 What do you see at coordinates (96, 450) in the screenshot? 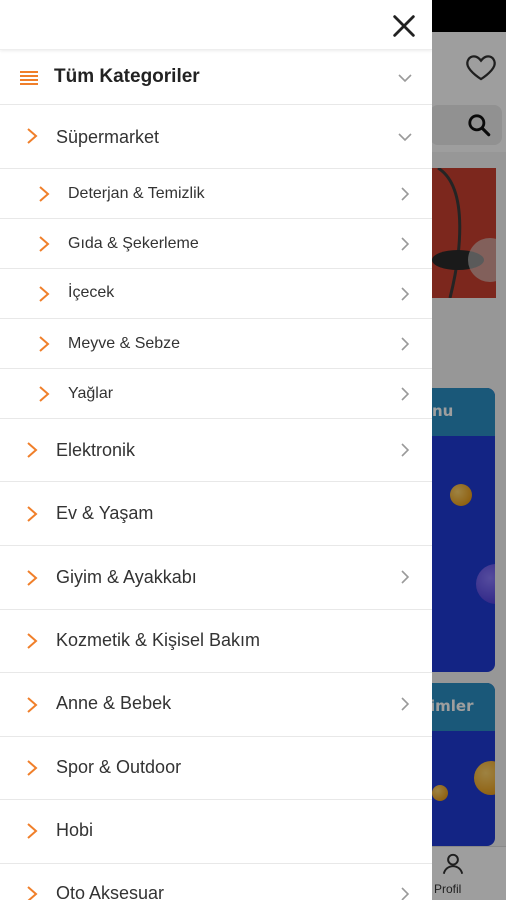
I see `category-label: Elektronik` at bounding box center [96, 450].